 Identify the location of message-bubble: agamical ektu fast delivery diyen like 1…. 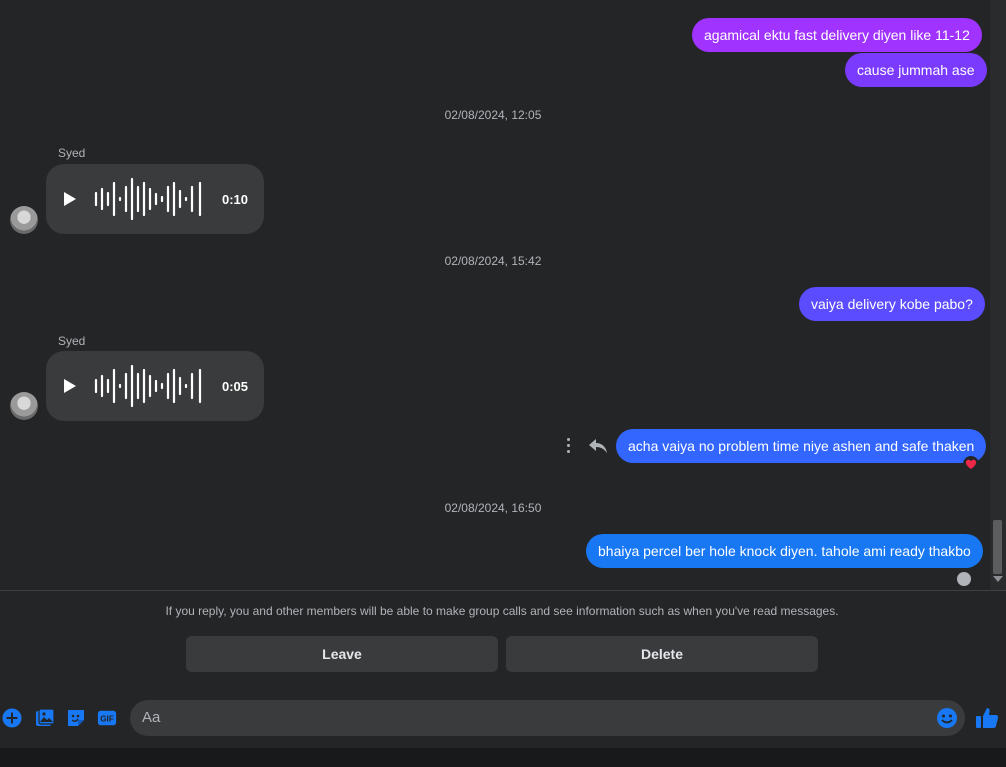
(837, 35).